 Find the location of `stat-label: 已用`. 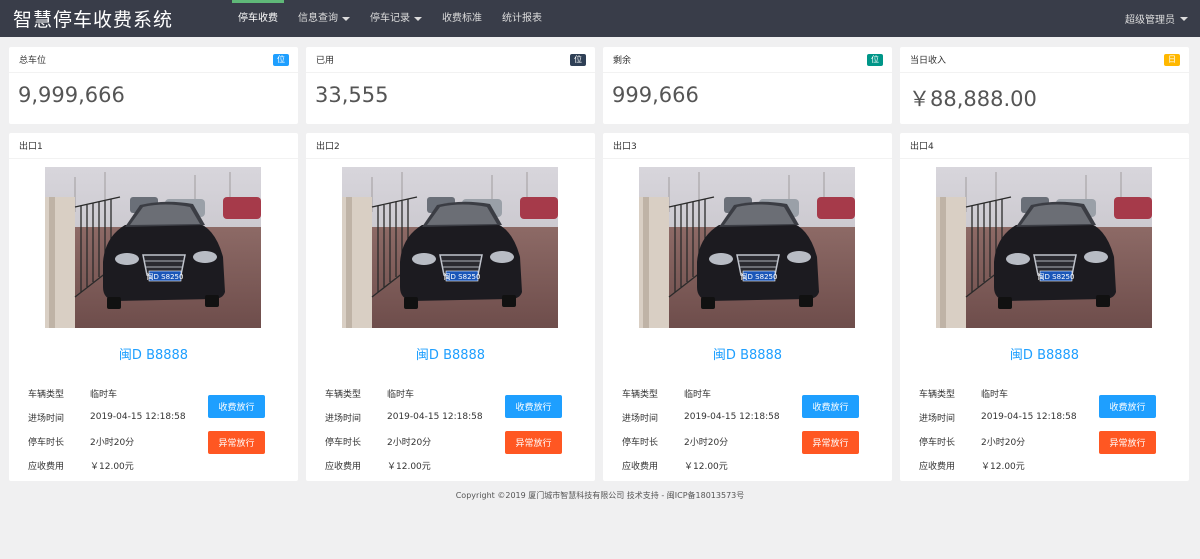

stat-label: 已用 is located at coordinates (325, 61).